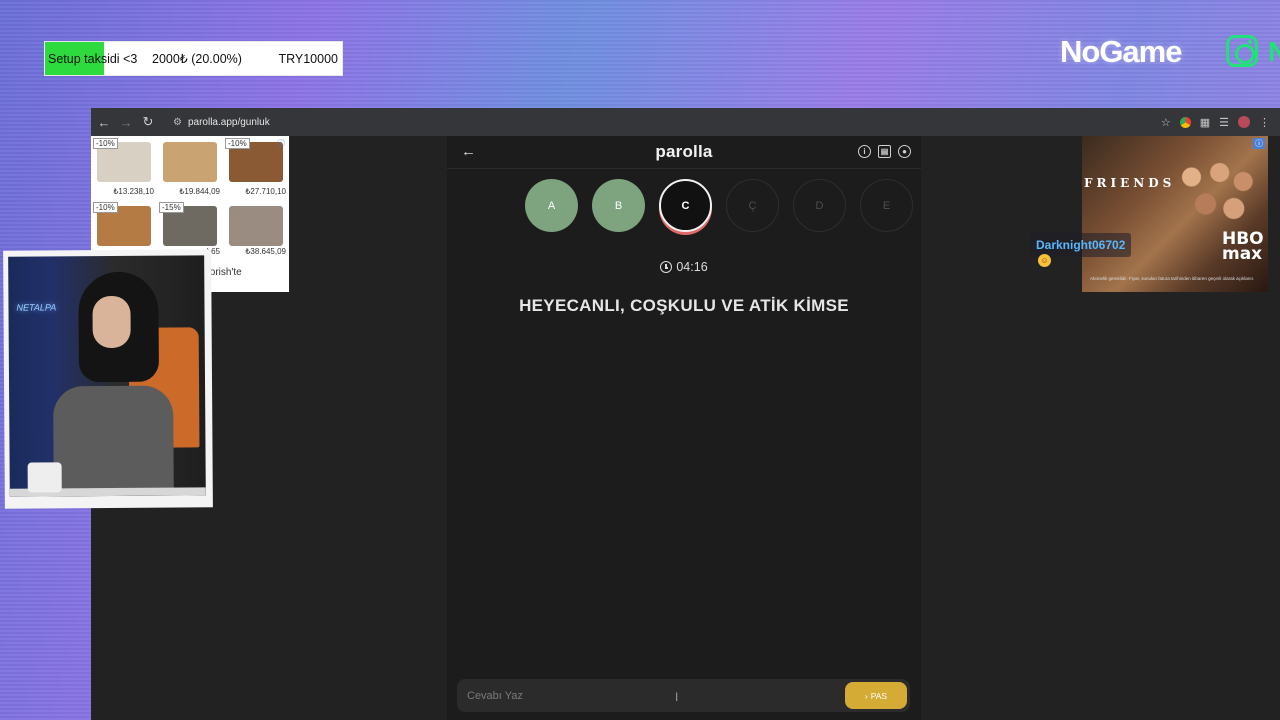 This screenshot has height=720, width=1280. What do you see at coordinates (1274, 51) in the screenshot?
I see `social-handle-partial: N` at bounding box center [1274, 51].